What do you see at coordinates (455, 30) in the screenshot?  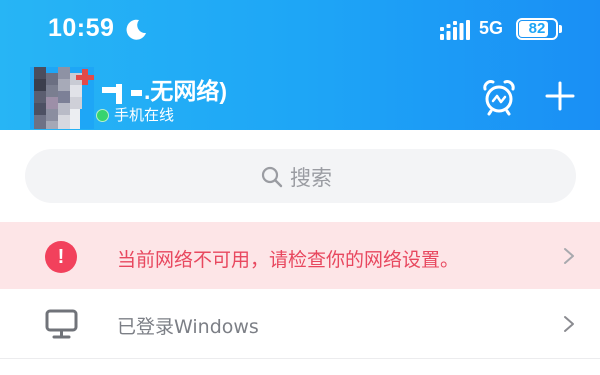 I see `signal-bars-icon` at bounding box center [455, 30].